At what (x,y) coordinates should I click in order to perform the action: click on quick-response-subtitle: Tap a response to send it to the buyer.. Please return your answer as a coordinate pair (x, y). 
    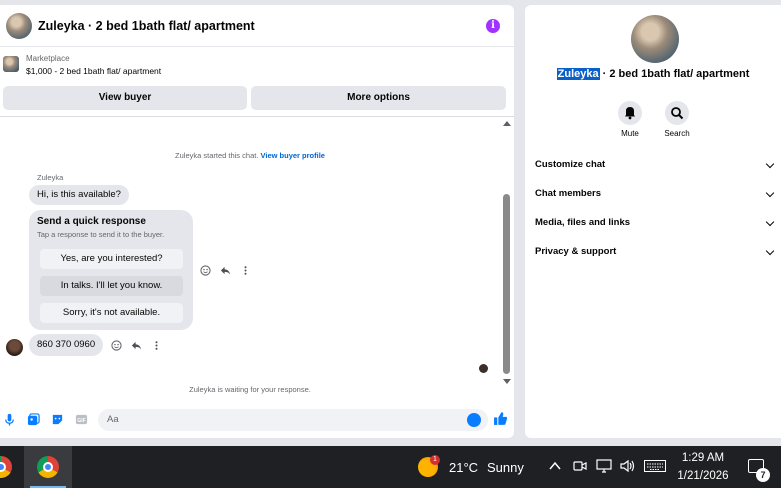
    Looking at the image, I should click on (101, 234).